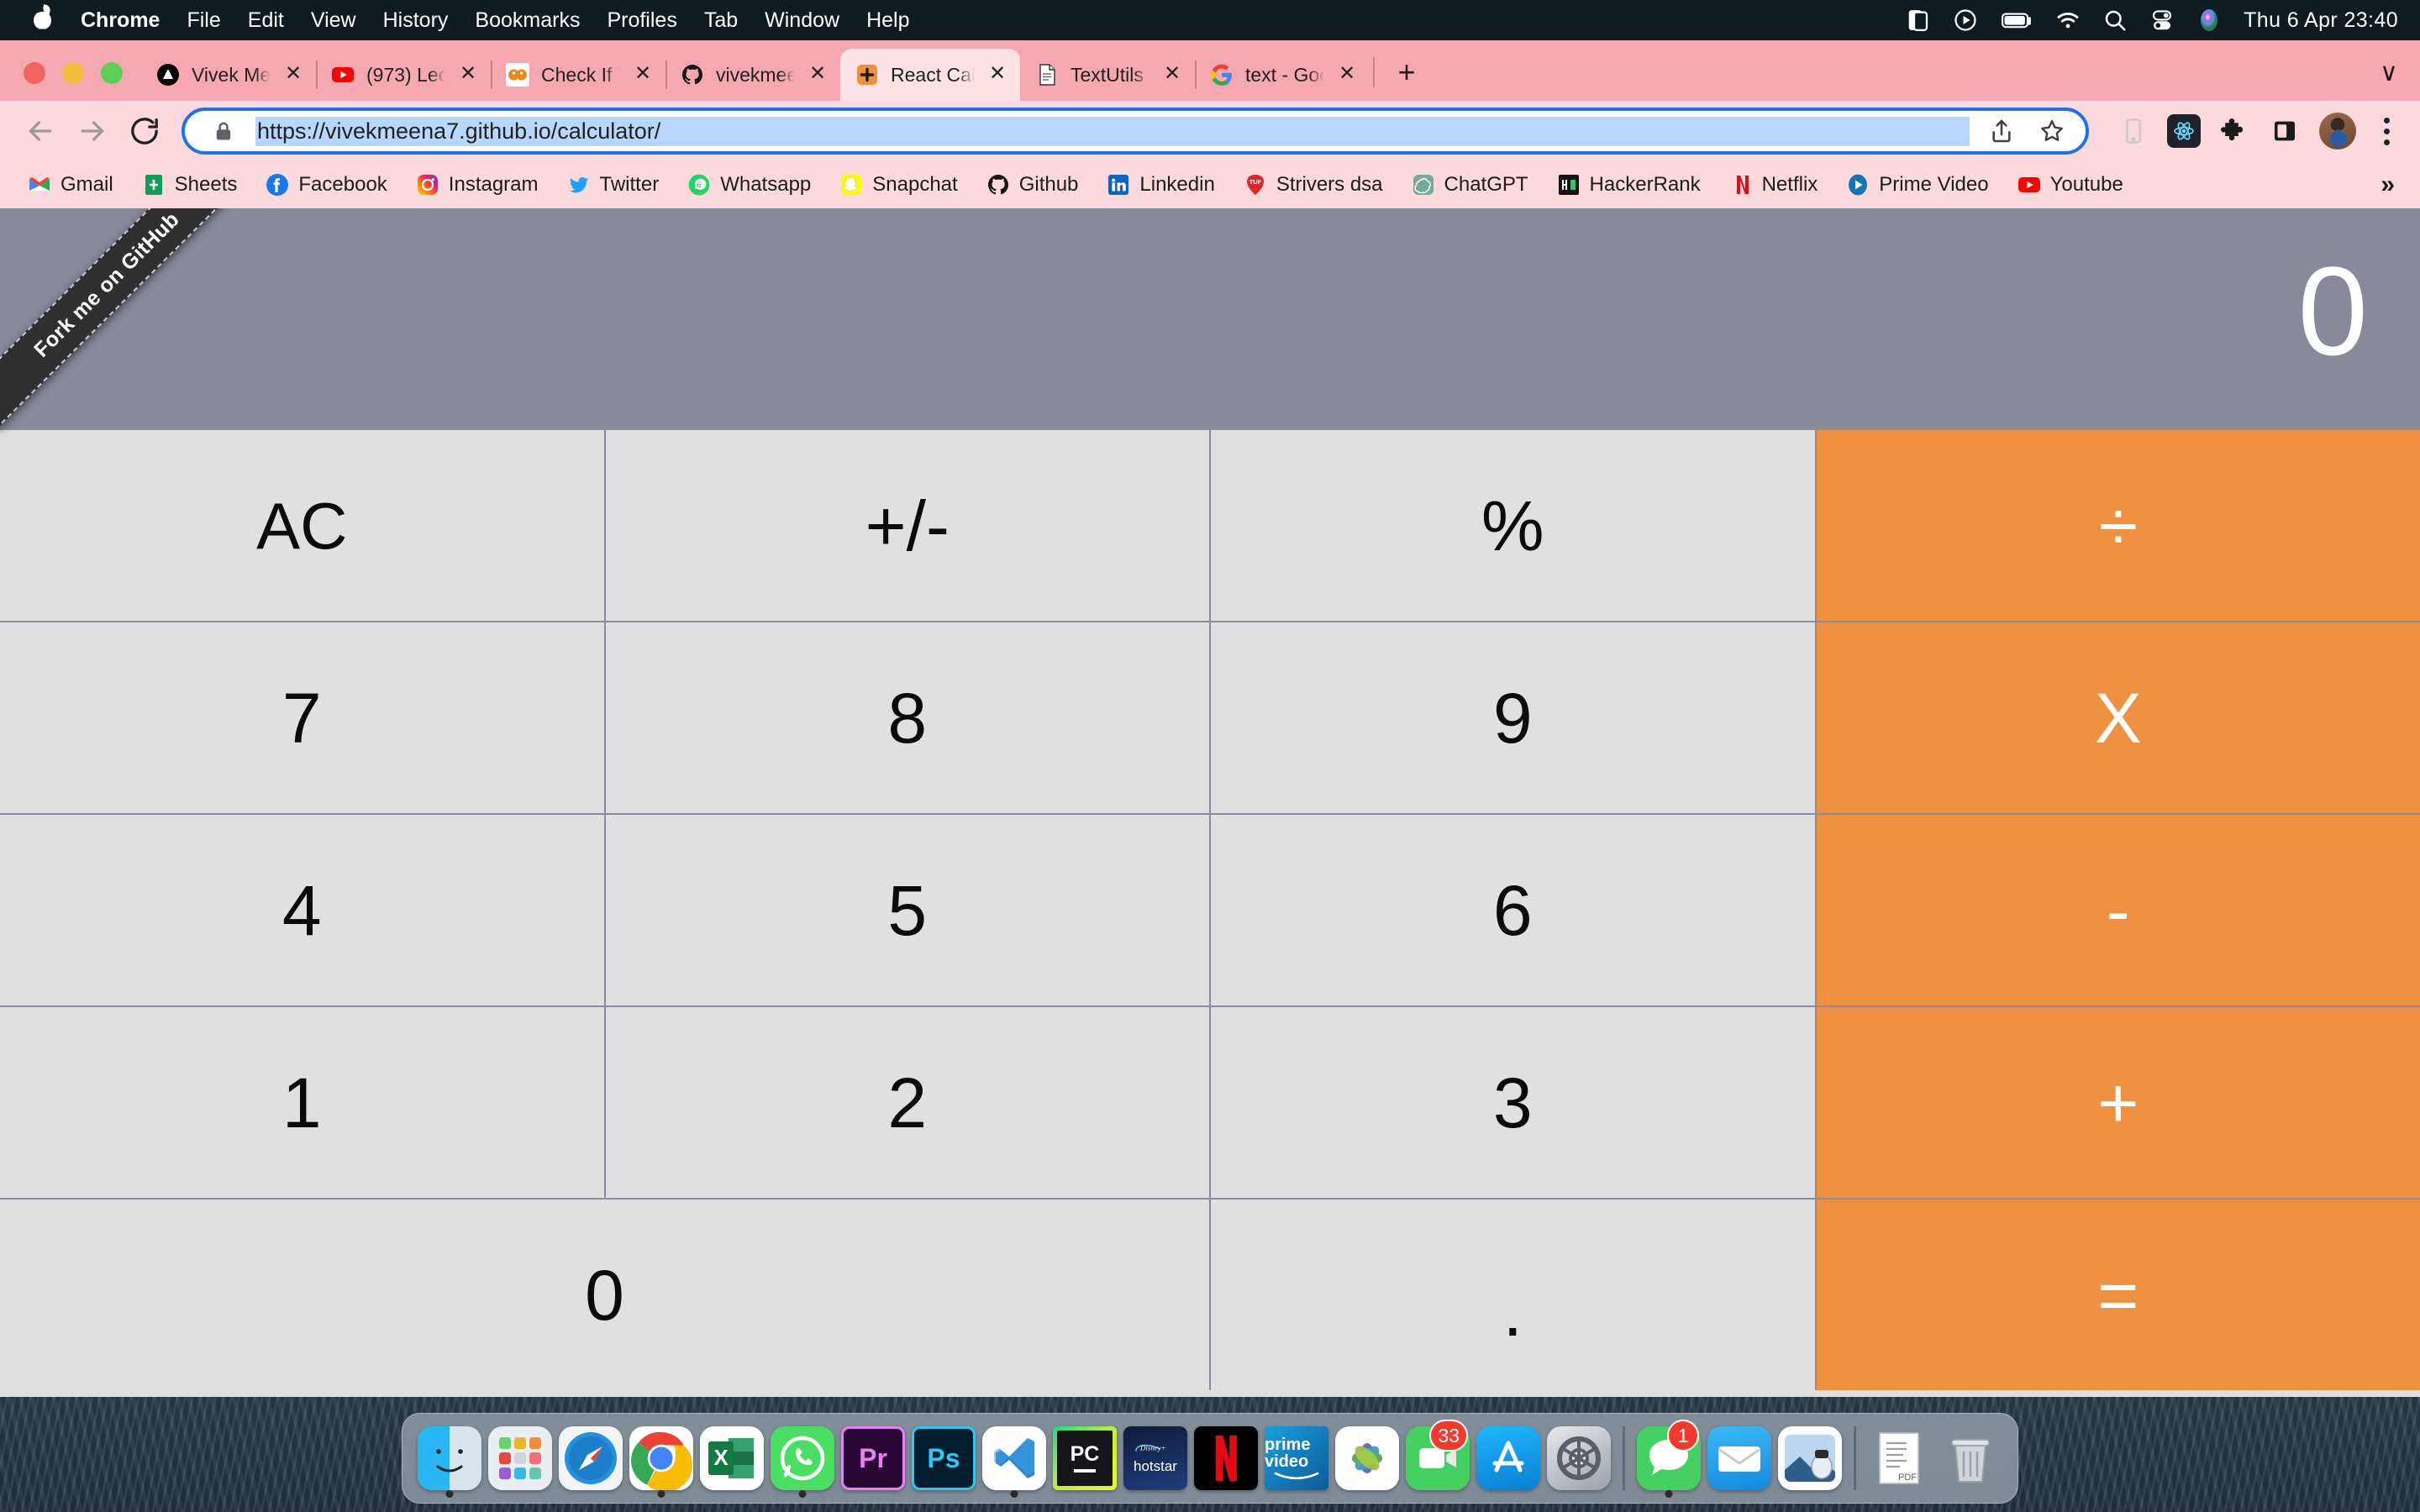  What do you see at coordinates (203, 20) in the screenshot?
I see `menu-item-file: File` at bounding box center [203, 20].